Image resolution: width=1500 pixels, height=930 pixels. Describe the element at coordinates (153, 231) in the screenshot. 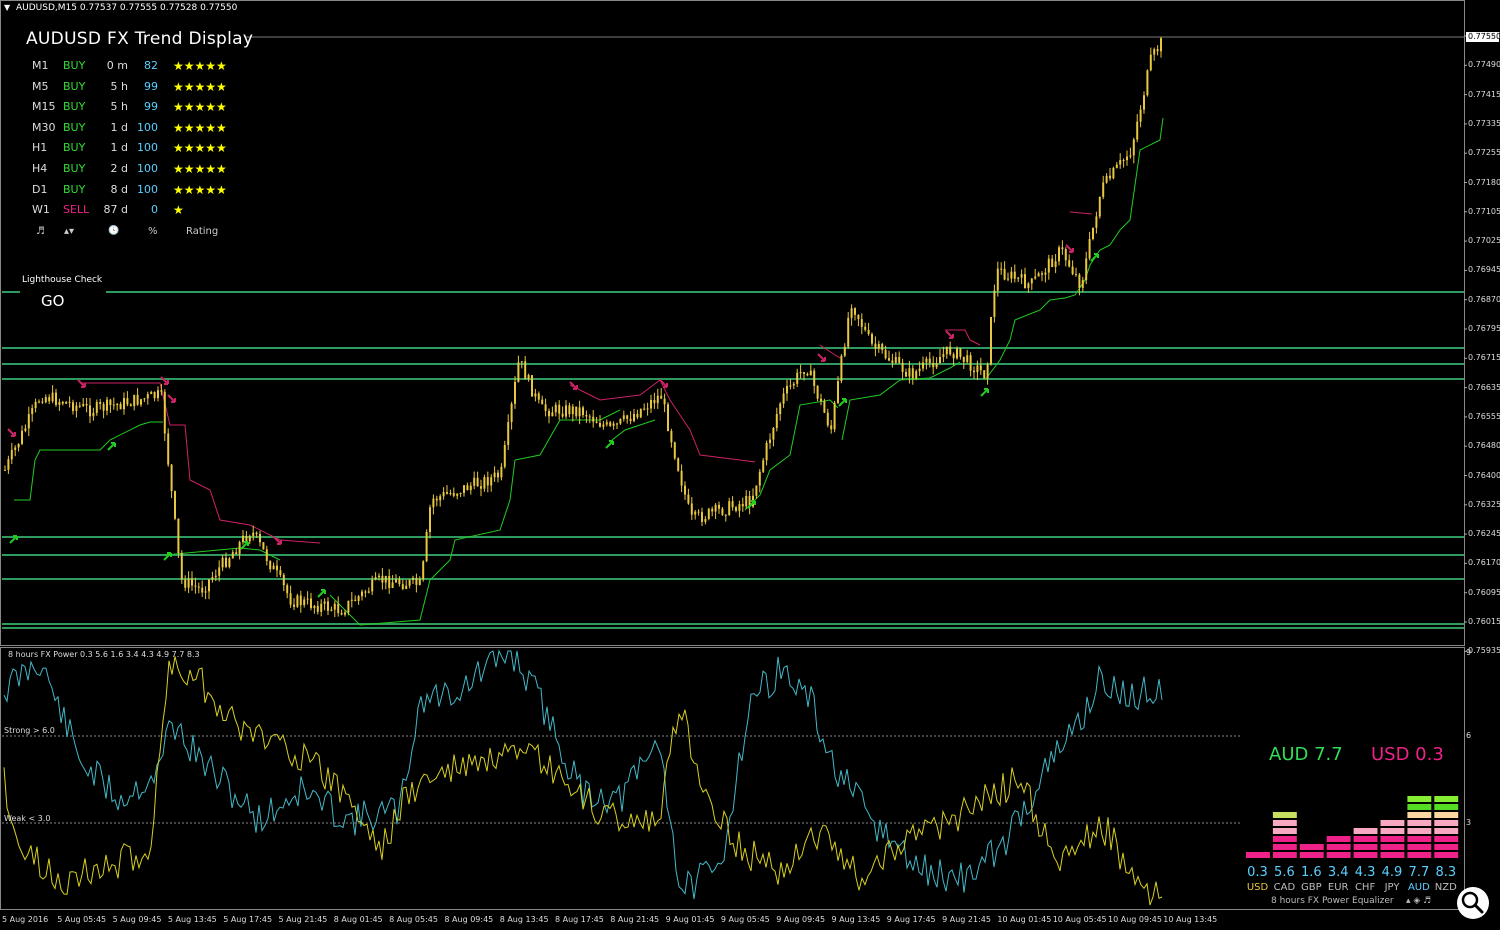

I see `percent-header: %` at that location.